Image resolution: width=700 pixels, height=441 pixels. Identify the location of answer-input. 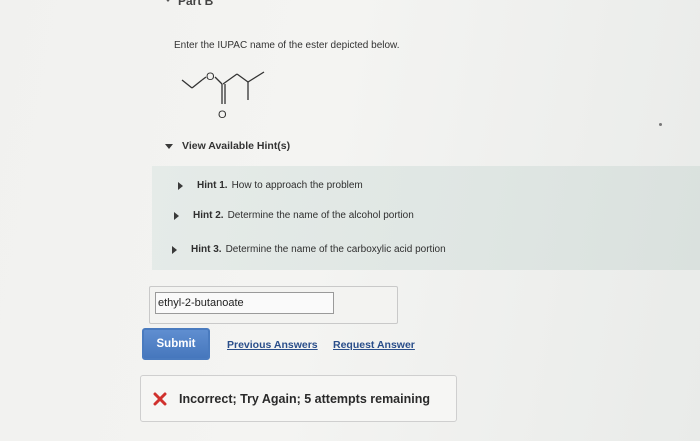
(244, 303).